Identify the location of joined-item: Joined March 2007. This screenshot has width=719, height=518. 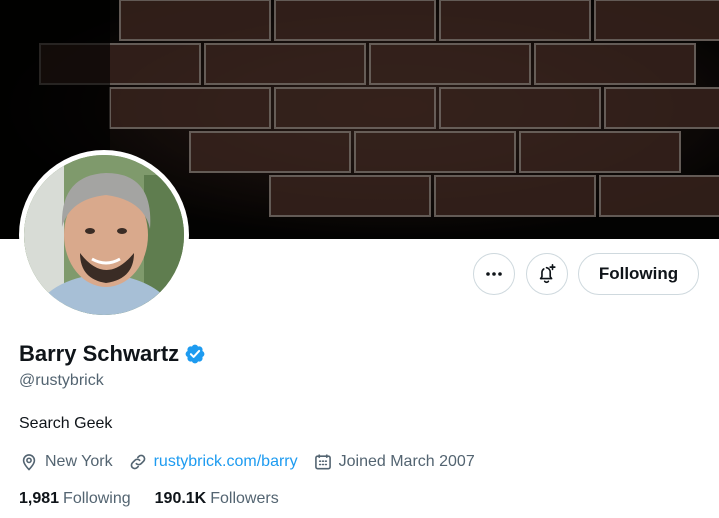
(394, 462).